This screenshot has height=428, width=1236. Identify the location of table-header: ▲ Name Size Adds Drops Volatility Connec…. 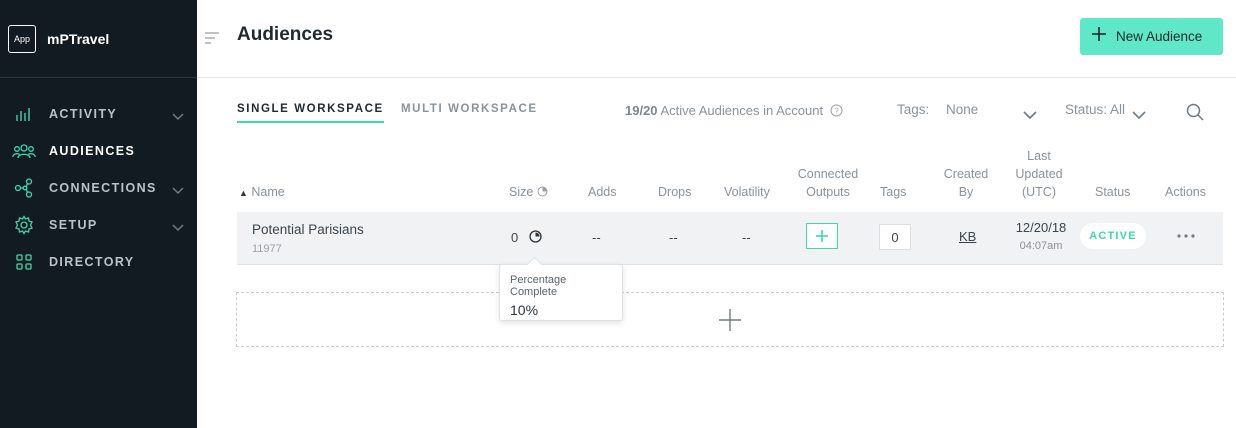
(730, 175).